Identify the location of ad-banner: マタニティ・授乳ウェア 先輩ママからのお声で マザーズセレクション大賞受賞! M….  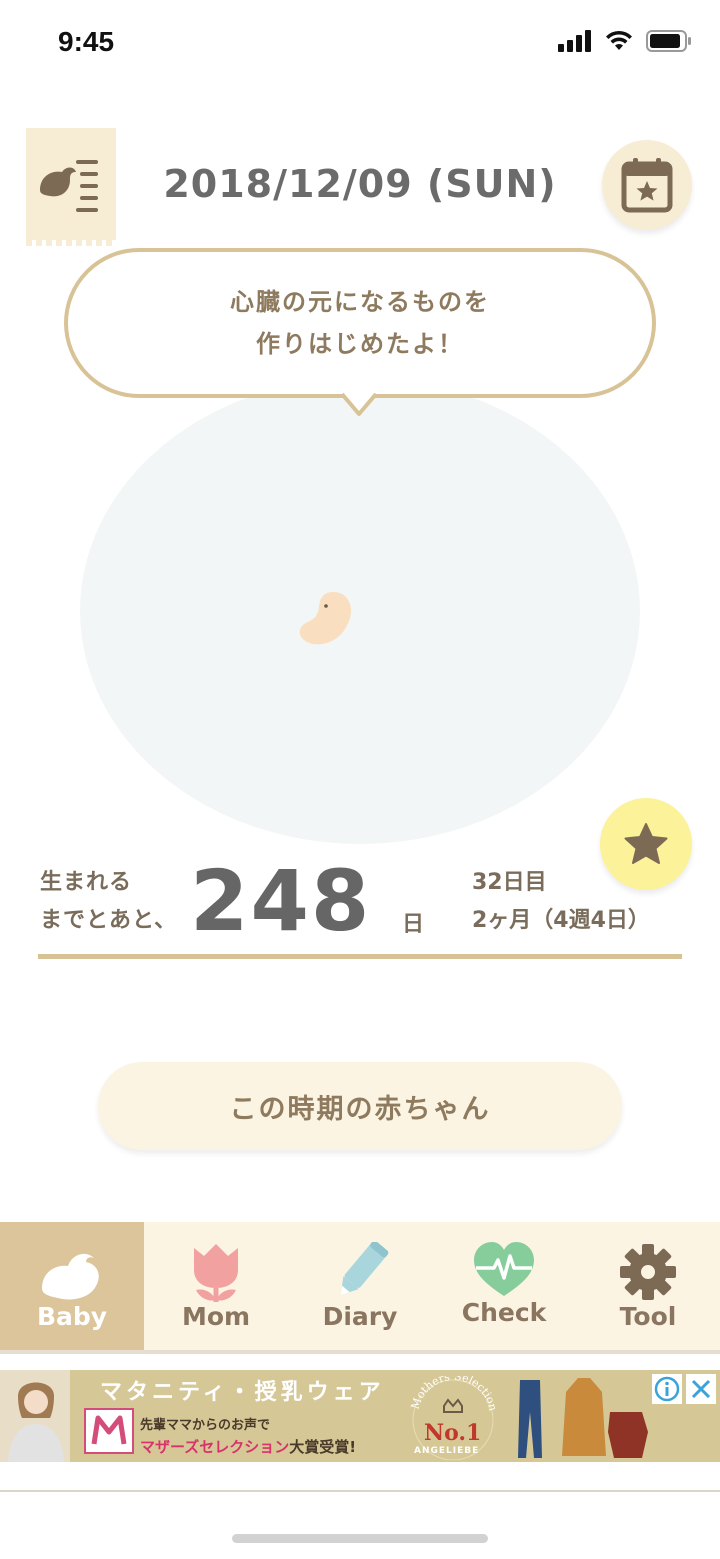
(360, 1416).